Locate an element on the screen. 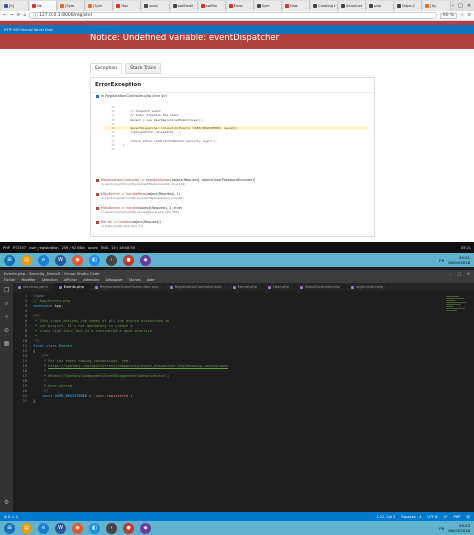 The image size is (474, 535). editor-tab: RegistrationEventSubscriber.php is located at coordinates (127, 287).